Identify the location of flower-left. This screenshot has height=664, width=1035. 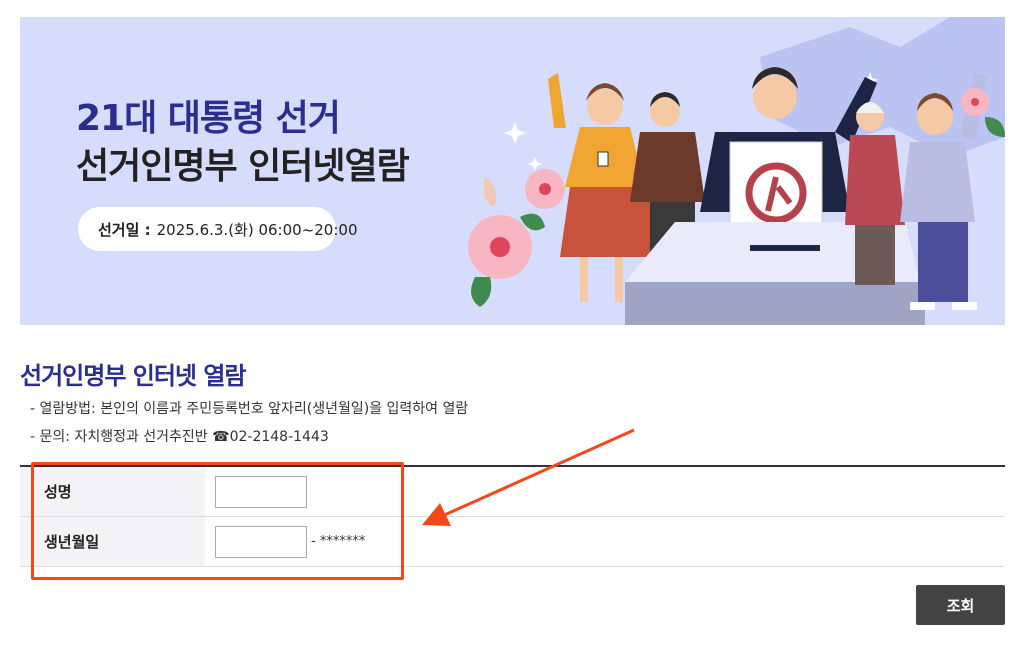
(516, 238).